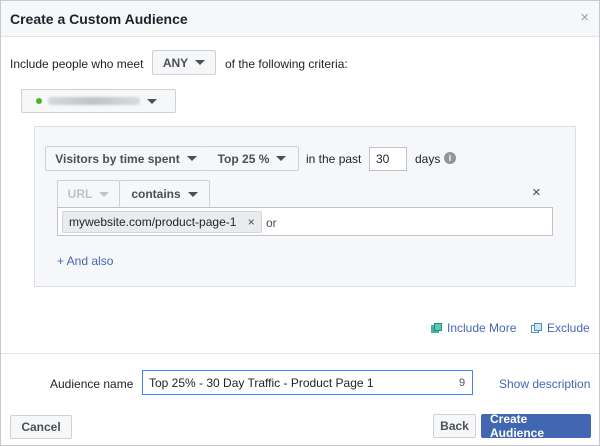 The height and width of the screenshot is (446, 600). What do you see at coordinates (94, 101) in the screenshot?
I see `pixel-name-redacted` at bounding box center [94, 101].